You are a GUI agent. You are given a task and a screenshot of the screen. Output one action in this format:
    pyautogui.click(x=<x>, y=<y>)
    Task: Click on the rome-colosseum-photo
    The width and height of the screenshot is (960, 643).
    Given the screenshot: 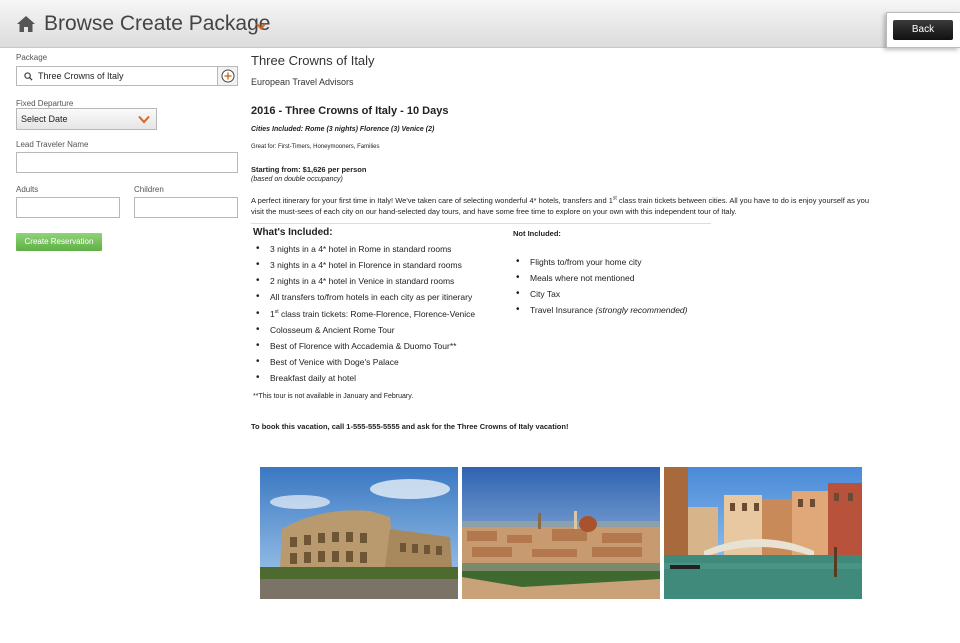 What is the action you would take?
    pyautogui.click(x=359, y=533)
    